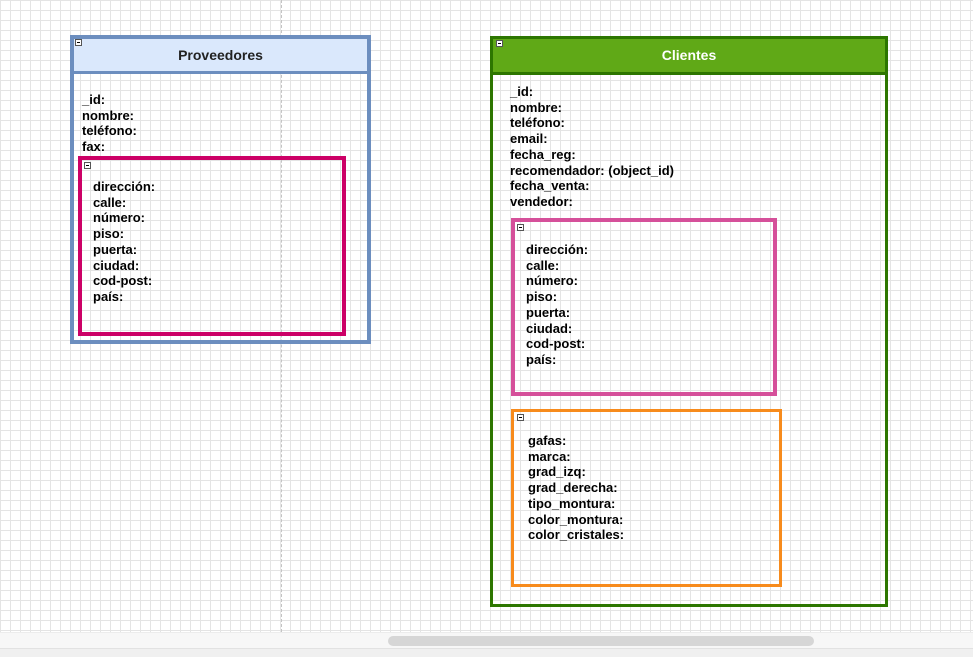 This screenshot has width=973, height=657. What do you see at coordinates (547, 440) in the screenshot?
I see `field-item: gafas:` at bounding box center [547, 440].